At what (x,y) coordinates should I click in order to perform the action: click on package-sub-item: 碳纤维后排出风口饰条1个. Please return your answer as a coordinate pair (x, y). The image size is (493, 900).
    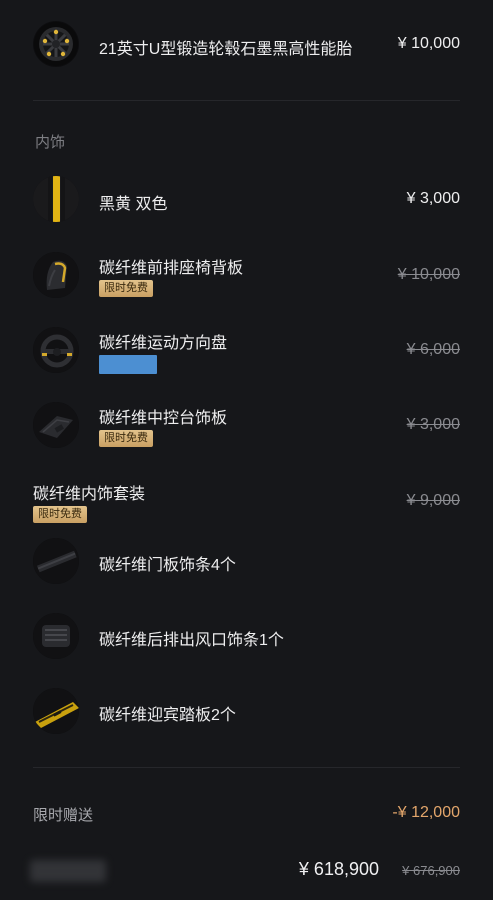
    Looking at the image, I should click on (246, 637).